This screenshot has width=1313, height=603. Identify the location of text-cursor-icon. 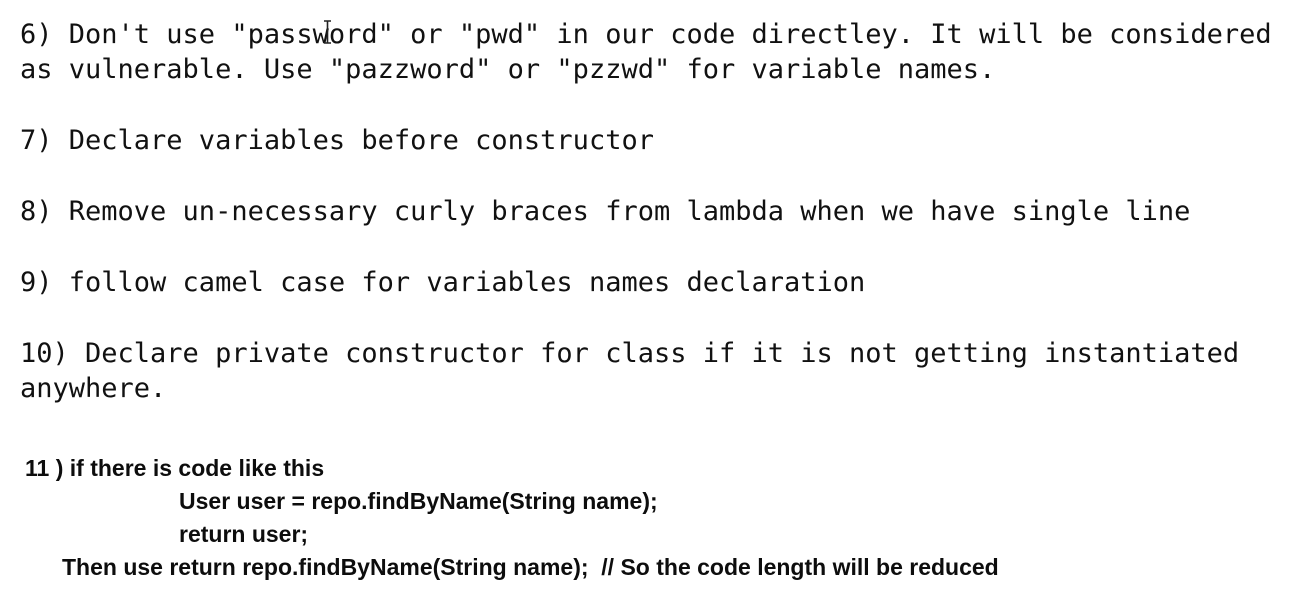
(327, 32).